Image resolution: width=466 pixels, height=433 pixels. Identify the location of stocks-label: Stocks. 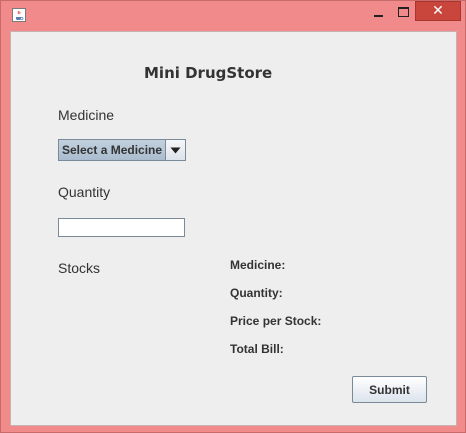
(79, 268).